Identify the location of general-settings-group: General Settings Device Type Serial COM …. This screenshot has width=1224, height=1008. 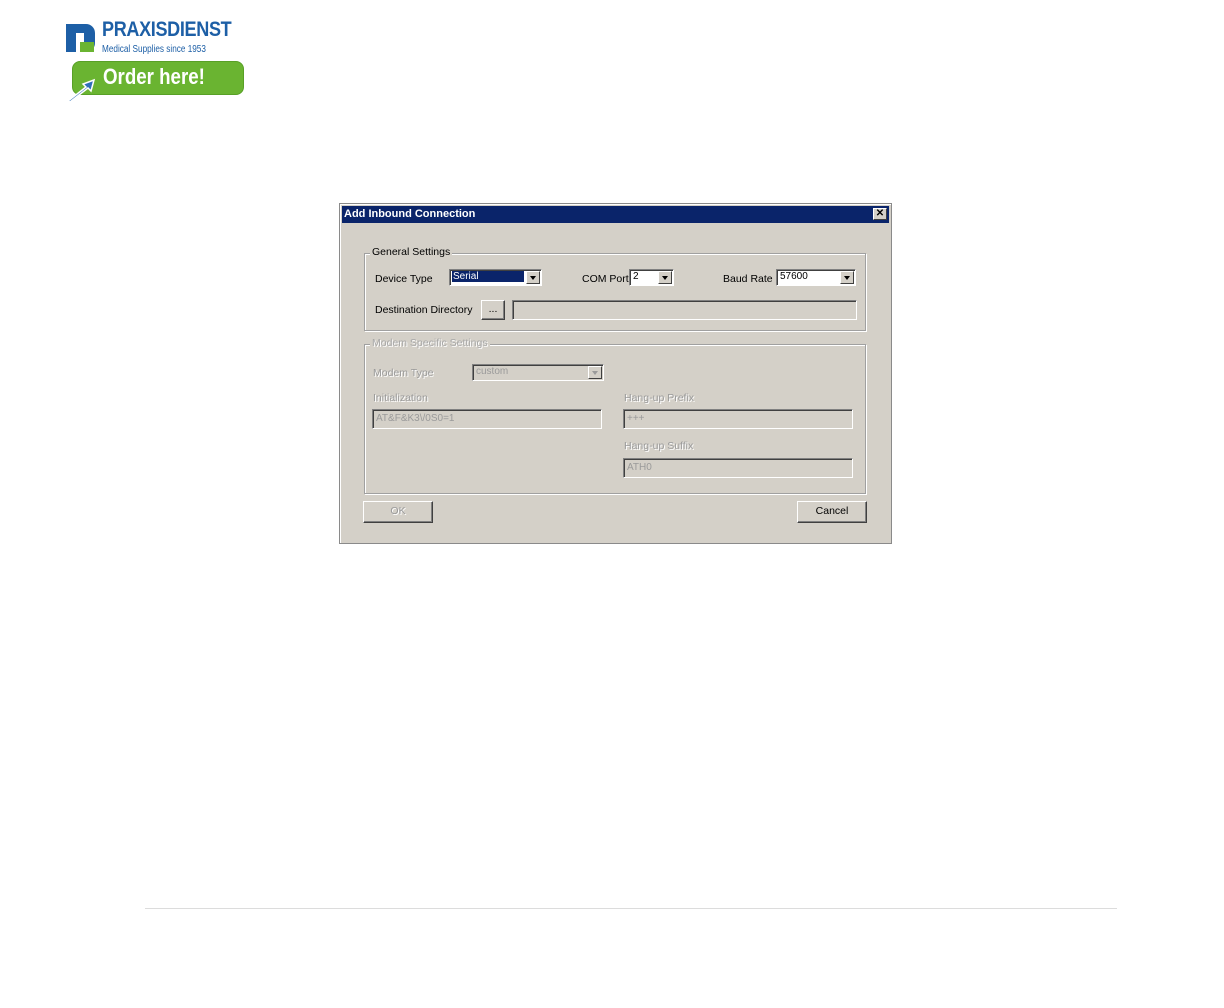
(615, 288).